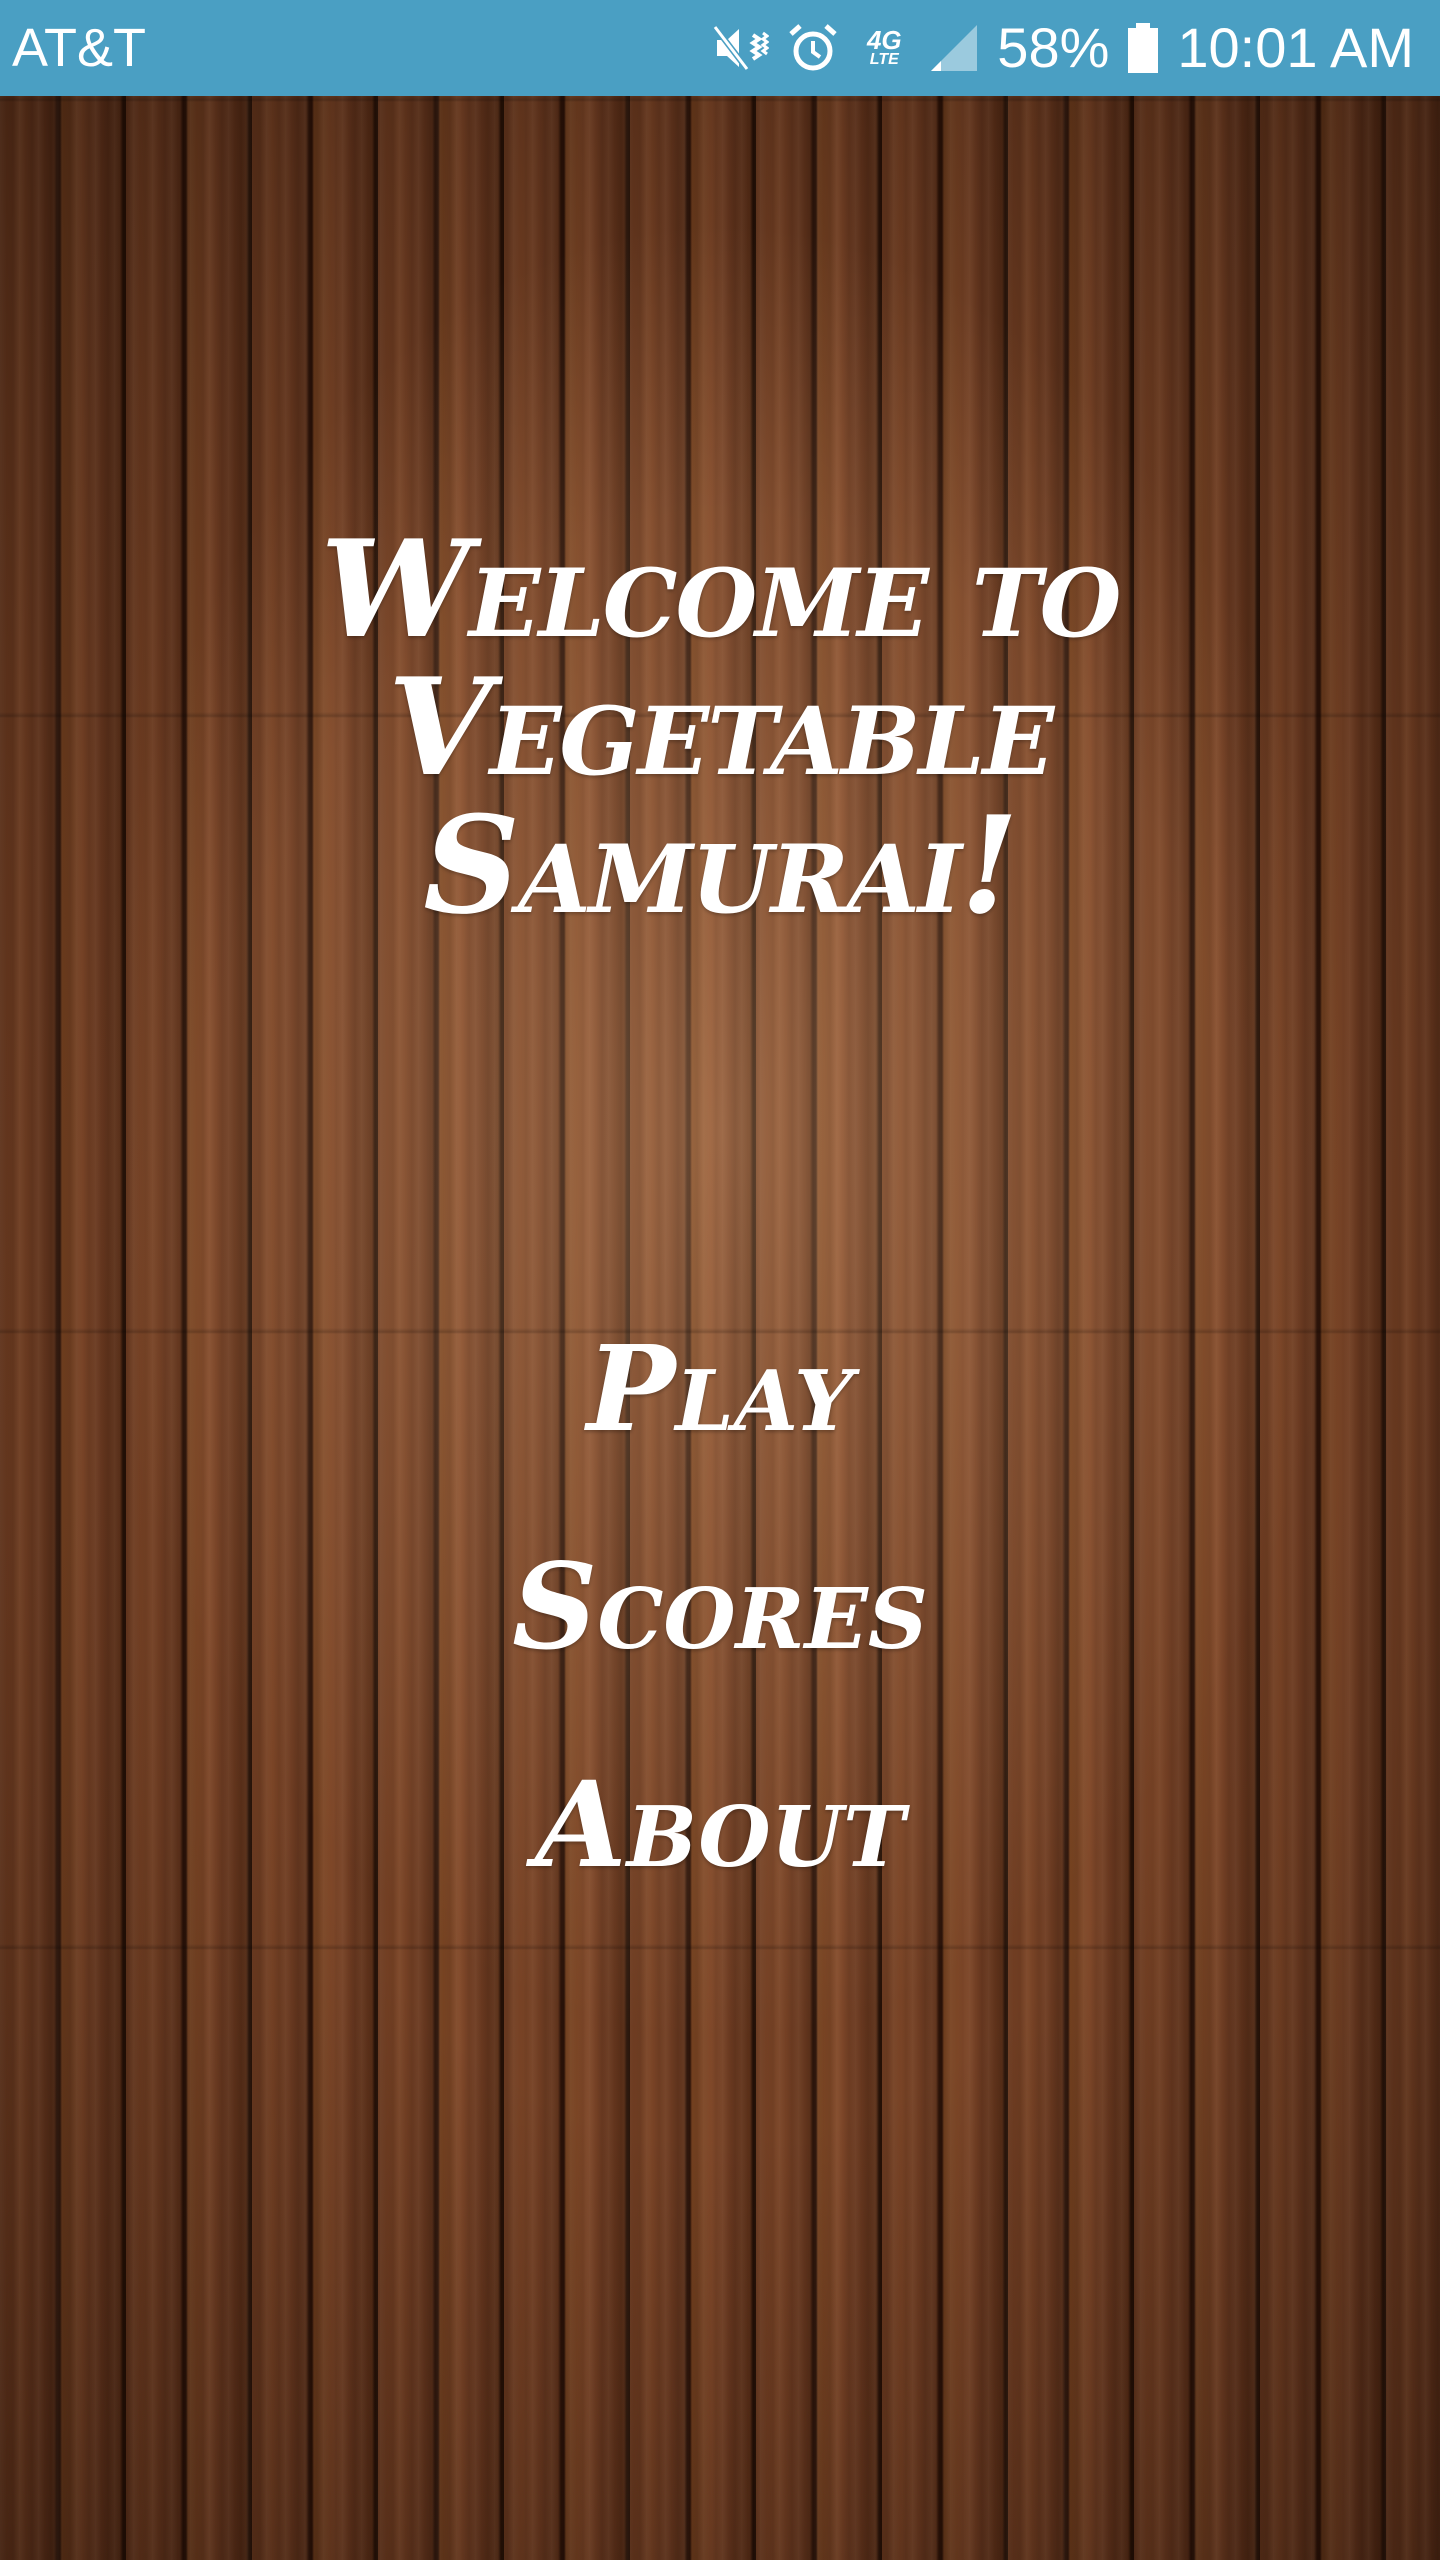 Image resolution: width=1440 pixels, height=2560 pixels. What do you see at coordinates (1053, 47) in the screenshot?
I see `battery-percentage: 58%` at bounding box center [1053, 47].